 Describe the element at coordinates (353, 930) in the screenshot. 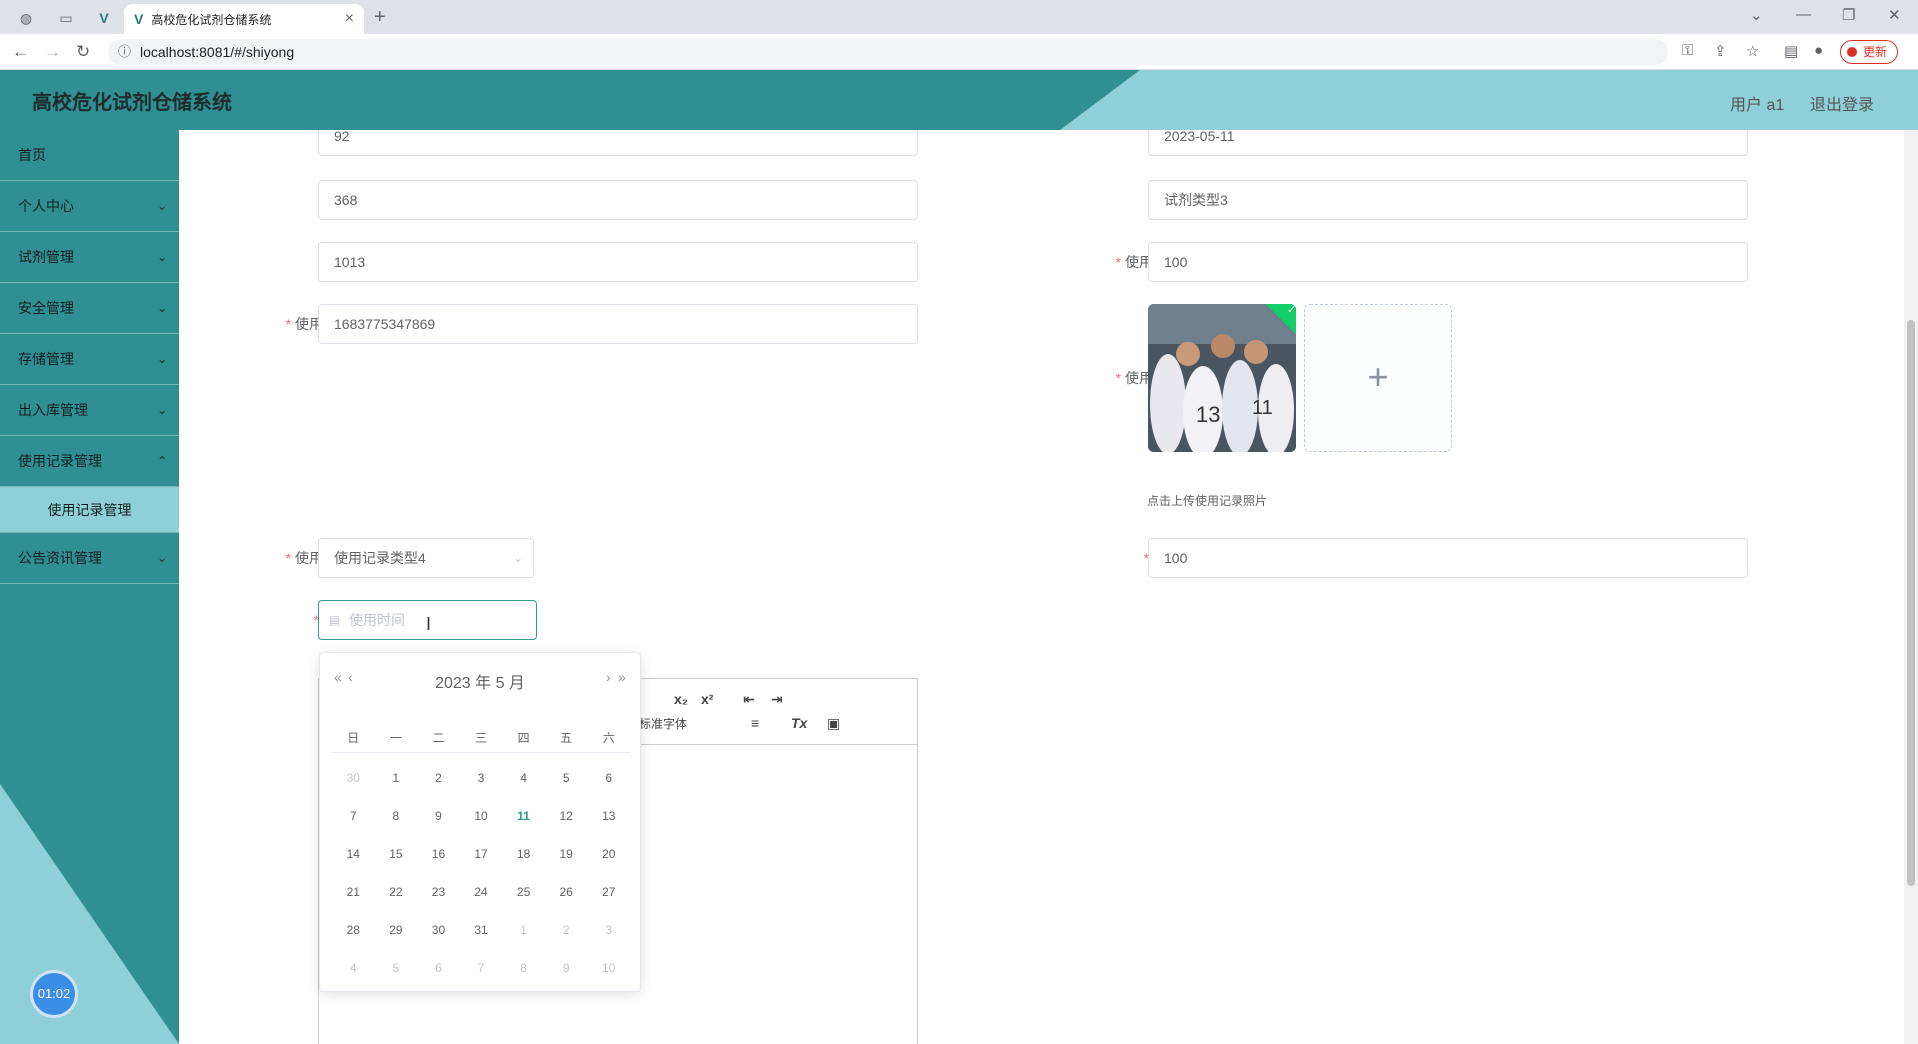

I see `calendar-day: 28` at that location.